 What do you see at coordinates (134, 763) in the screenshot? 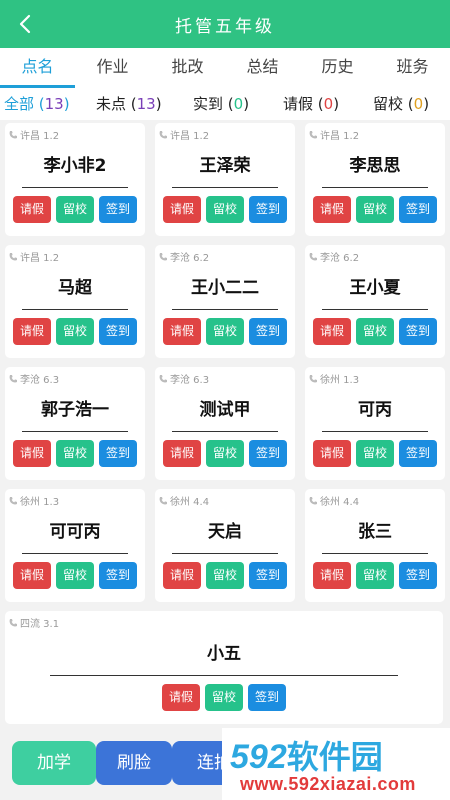
I see `face-scan-button: 刷脸` at bounding box center [134, 763].